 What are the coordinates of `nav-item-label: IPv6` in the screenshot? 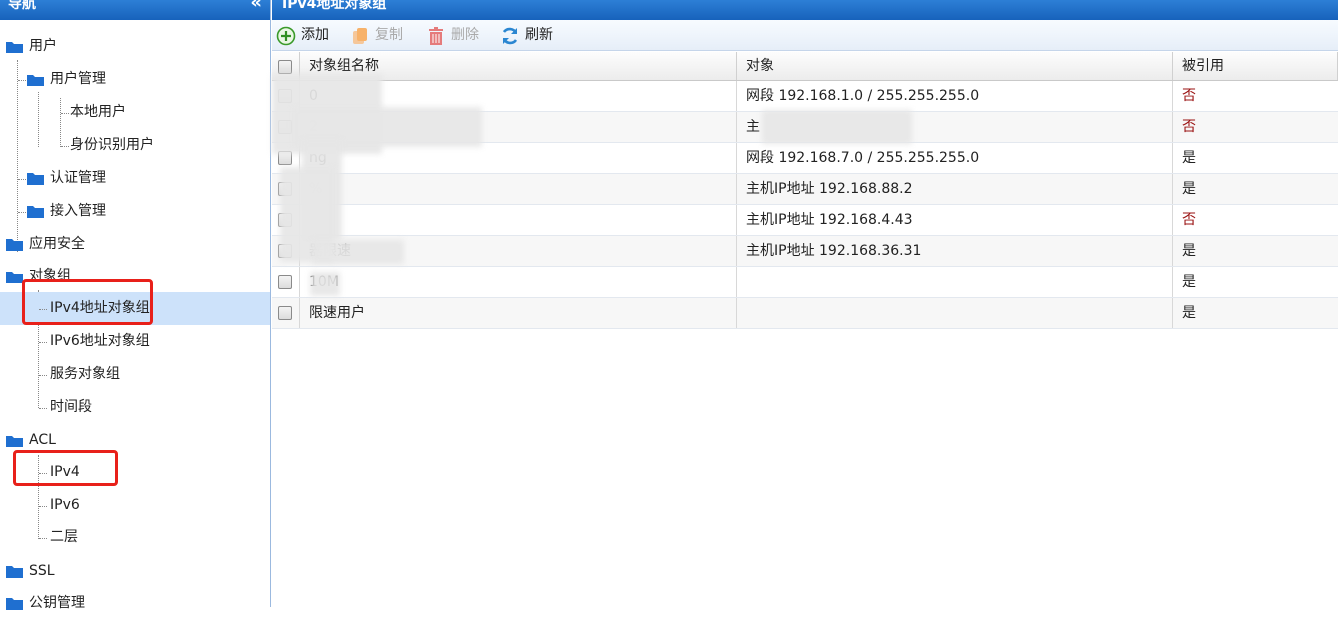 It's located at (65, 505).